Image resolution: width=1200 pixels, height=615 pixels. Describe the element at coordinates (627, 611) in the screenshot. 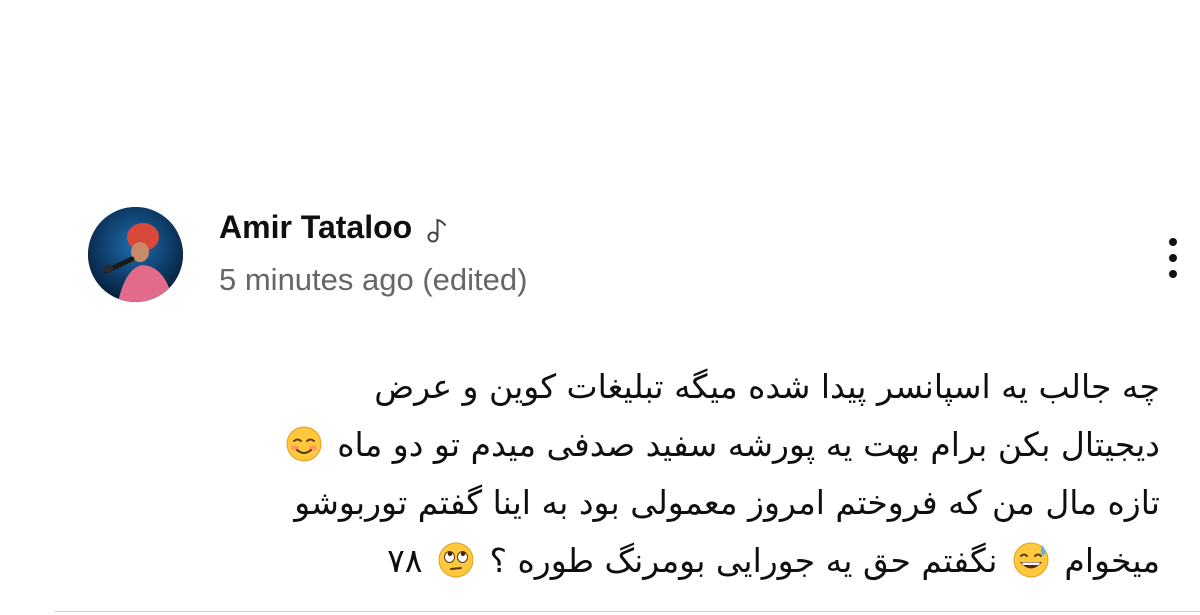

I see `divider` at that location.